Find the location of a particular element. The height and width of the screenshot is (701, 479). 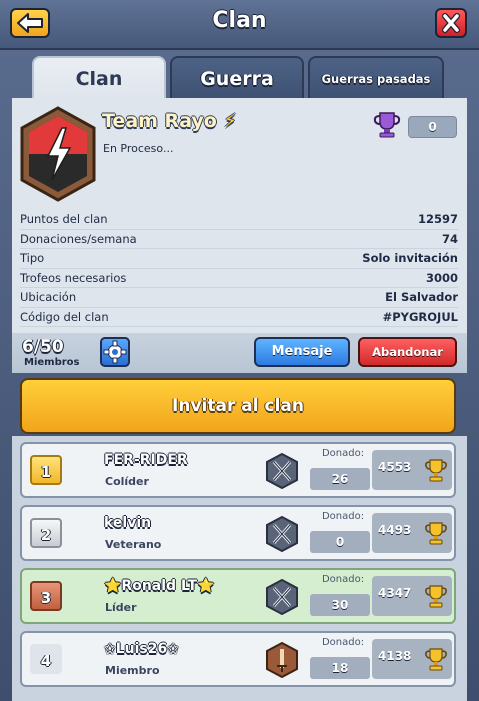

tab-clan-label: Clan is located at coordinates (99, 79).